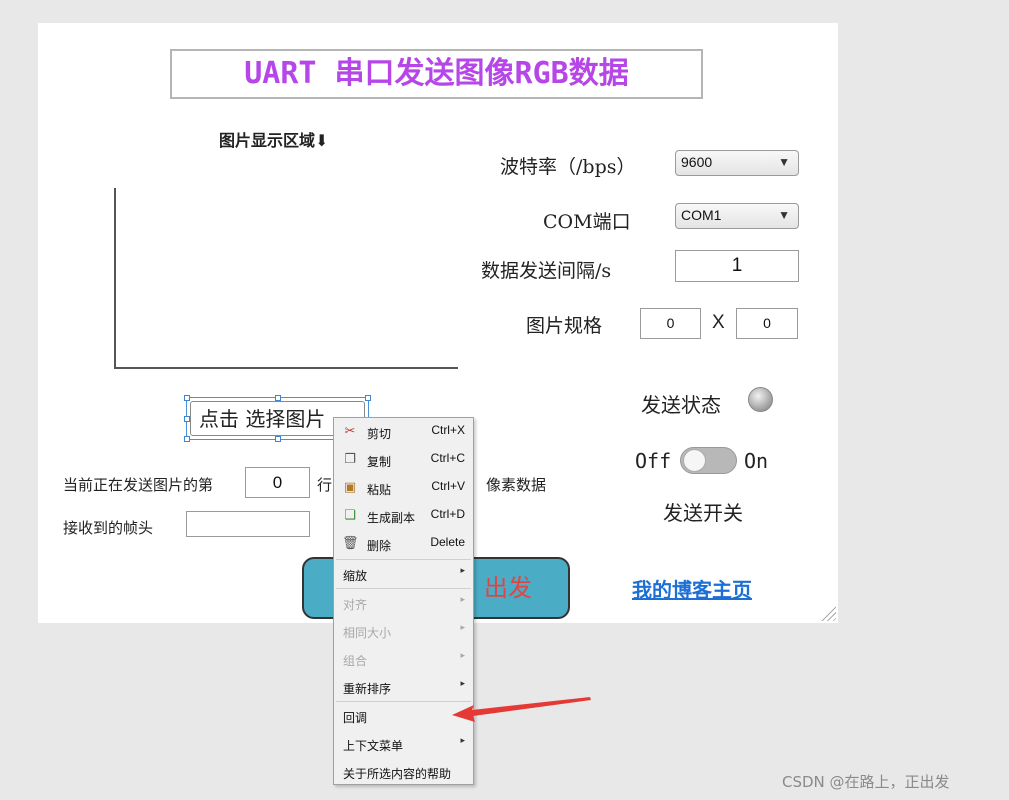 Image resolution: width=1009 pixels, height=800 pixels. I want to click on trash-icon: 🗑, so click(350, 543).